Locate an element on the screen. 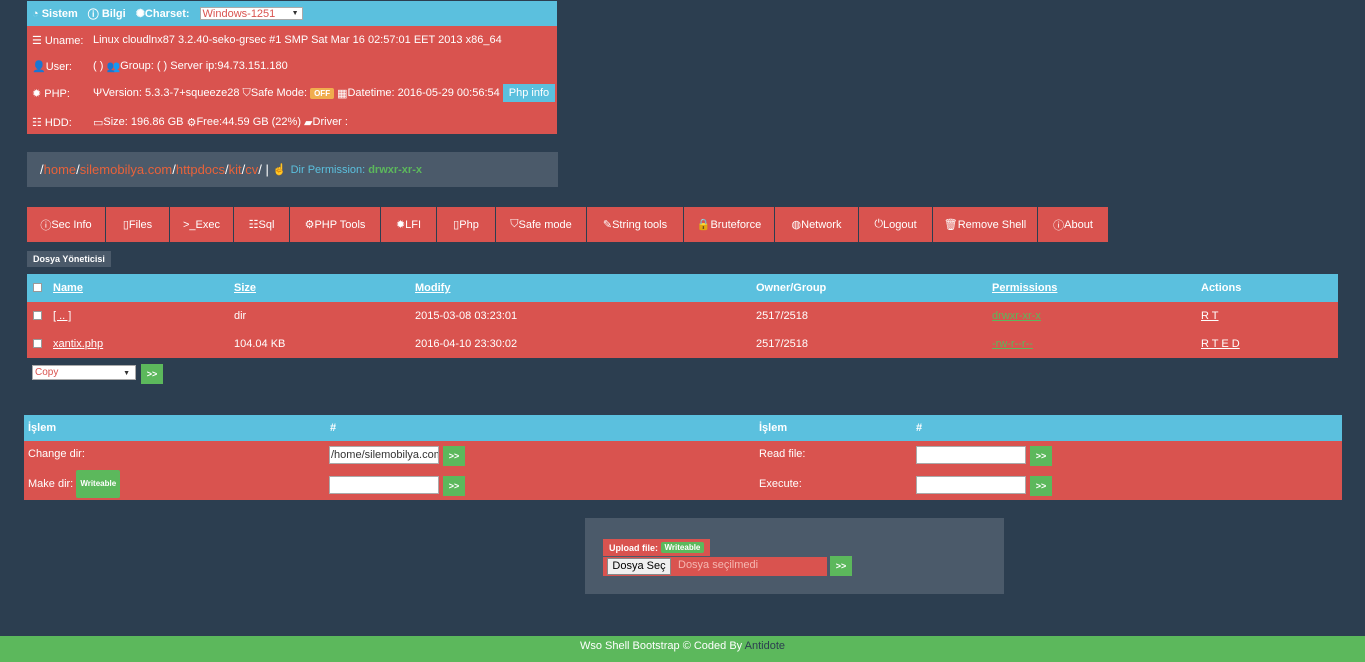 The image size is (1365, 662). shield-icon: ⛉ is located at coordinates (514, 224).